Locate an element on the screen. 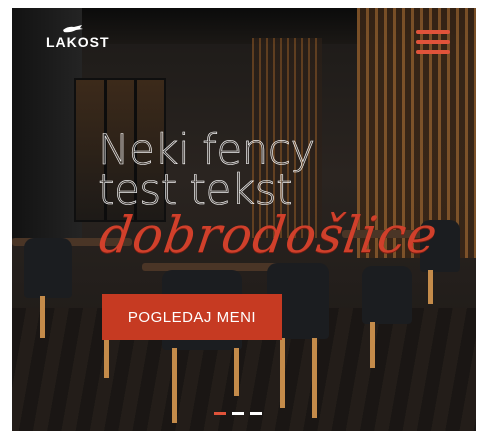  hero-script-text: dobrodošlice is located at coordinates (268, 235).